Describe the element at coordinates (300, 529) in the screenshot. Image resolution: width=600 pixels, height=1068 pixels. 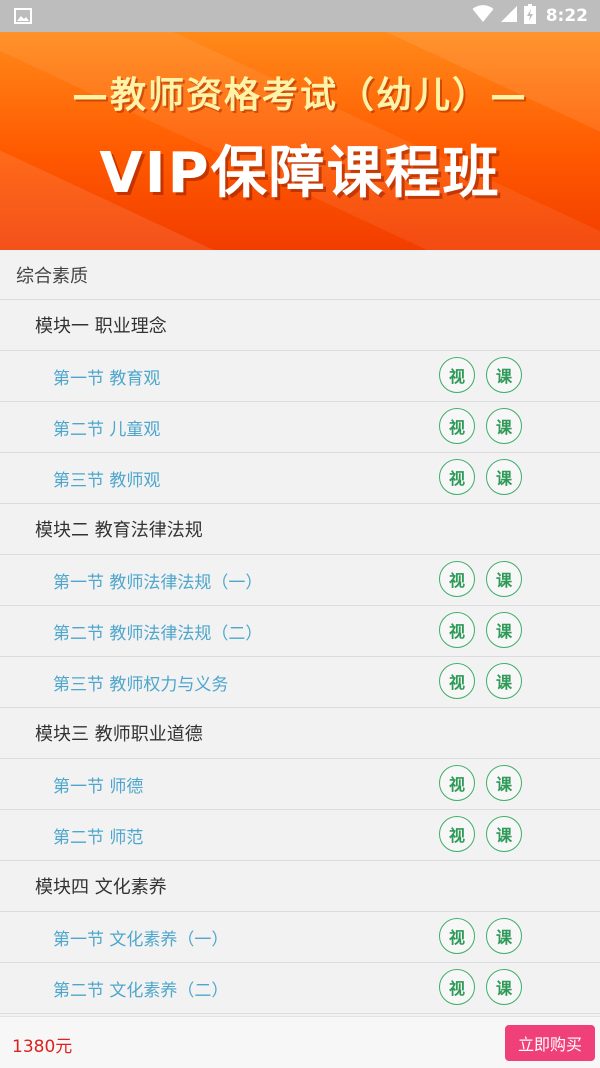
I see `module-header: 模块二 教育法律法规` at that location.